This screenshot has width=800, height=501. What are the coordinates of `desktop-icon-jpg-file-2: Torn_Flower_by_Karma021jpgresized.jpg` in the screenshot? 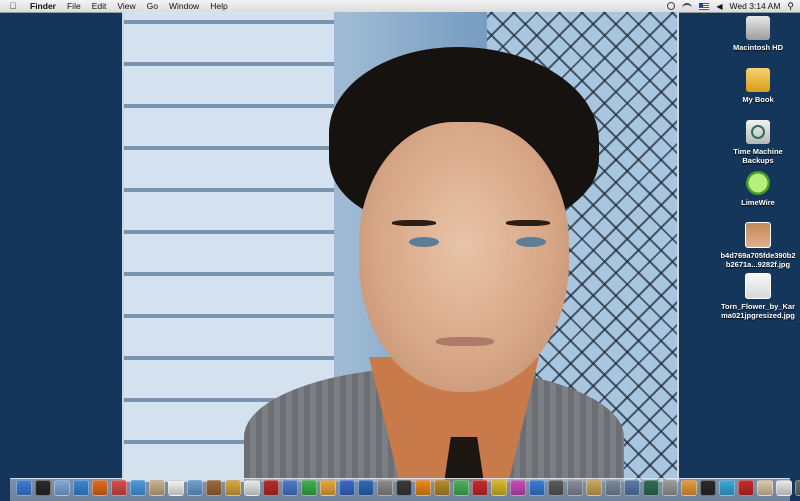 It's located at (758, 296).